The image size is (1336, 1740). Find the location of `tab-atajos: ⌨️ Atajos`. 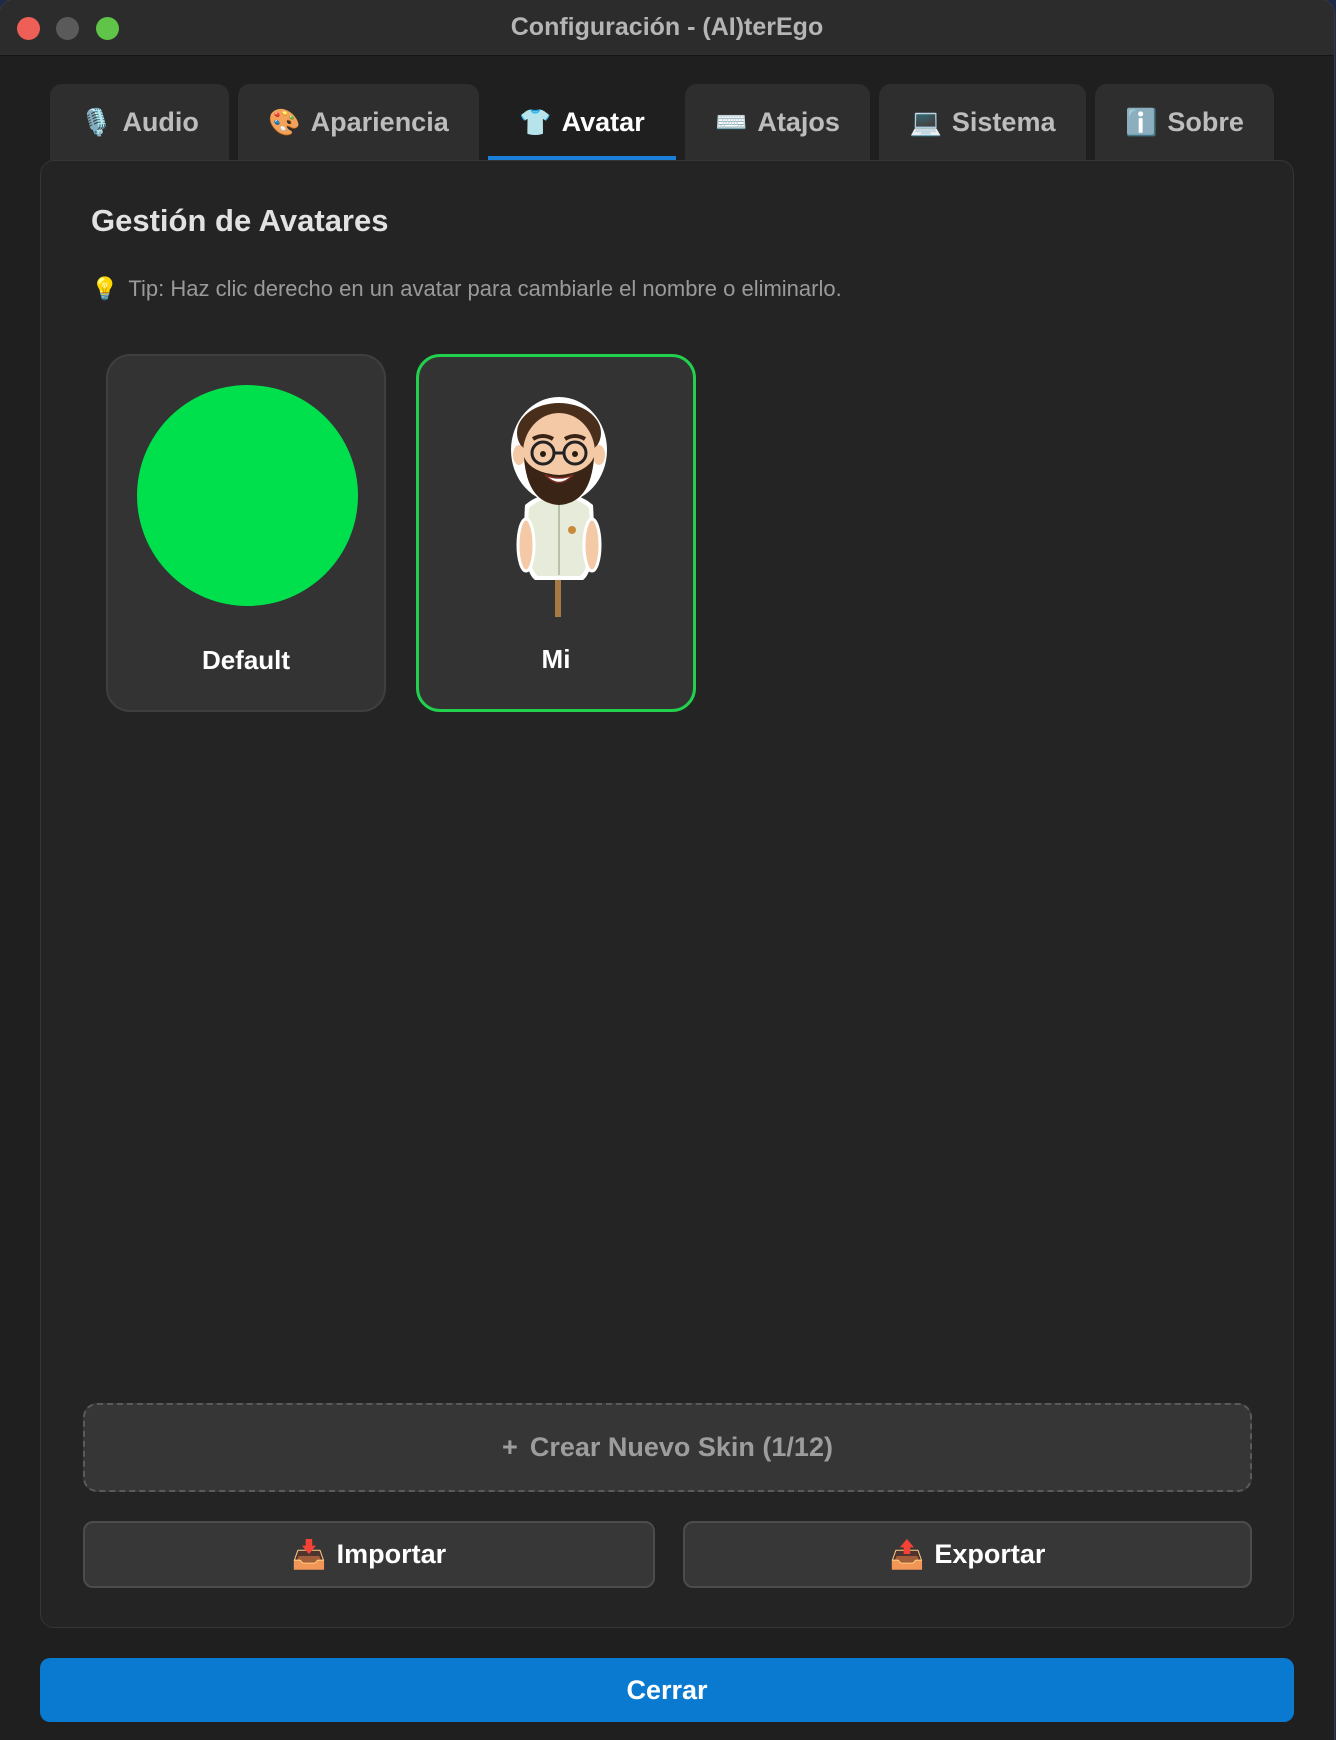

tab-atajos: ⌨️ Atajos is located at coordinates (777, 122).